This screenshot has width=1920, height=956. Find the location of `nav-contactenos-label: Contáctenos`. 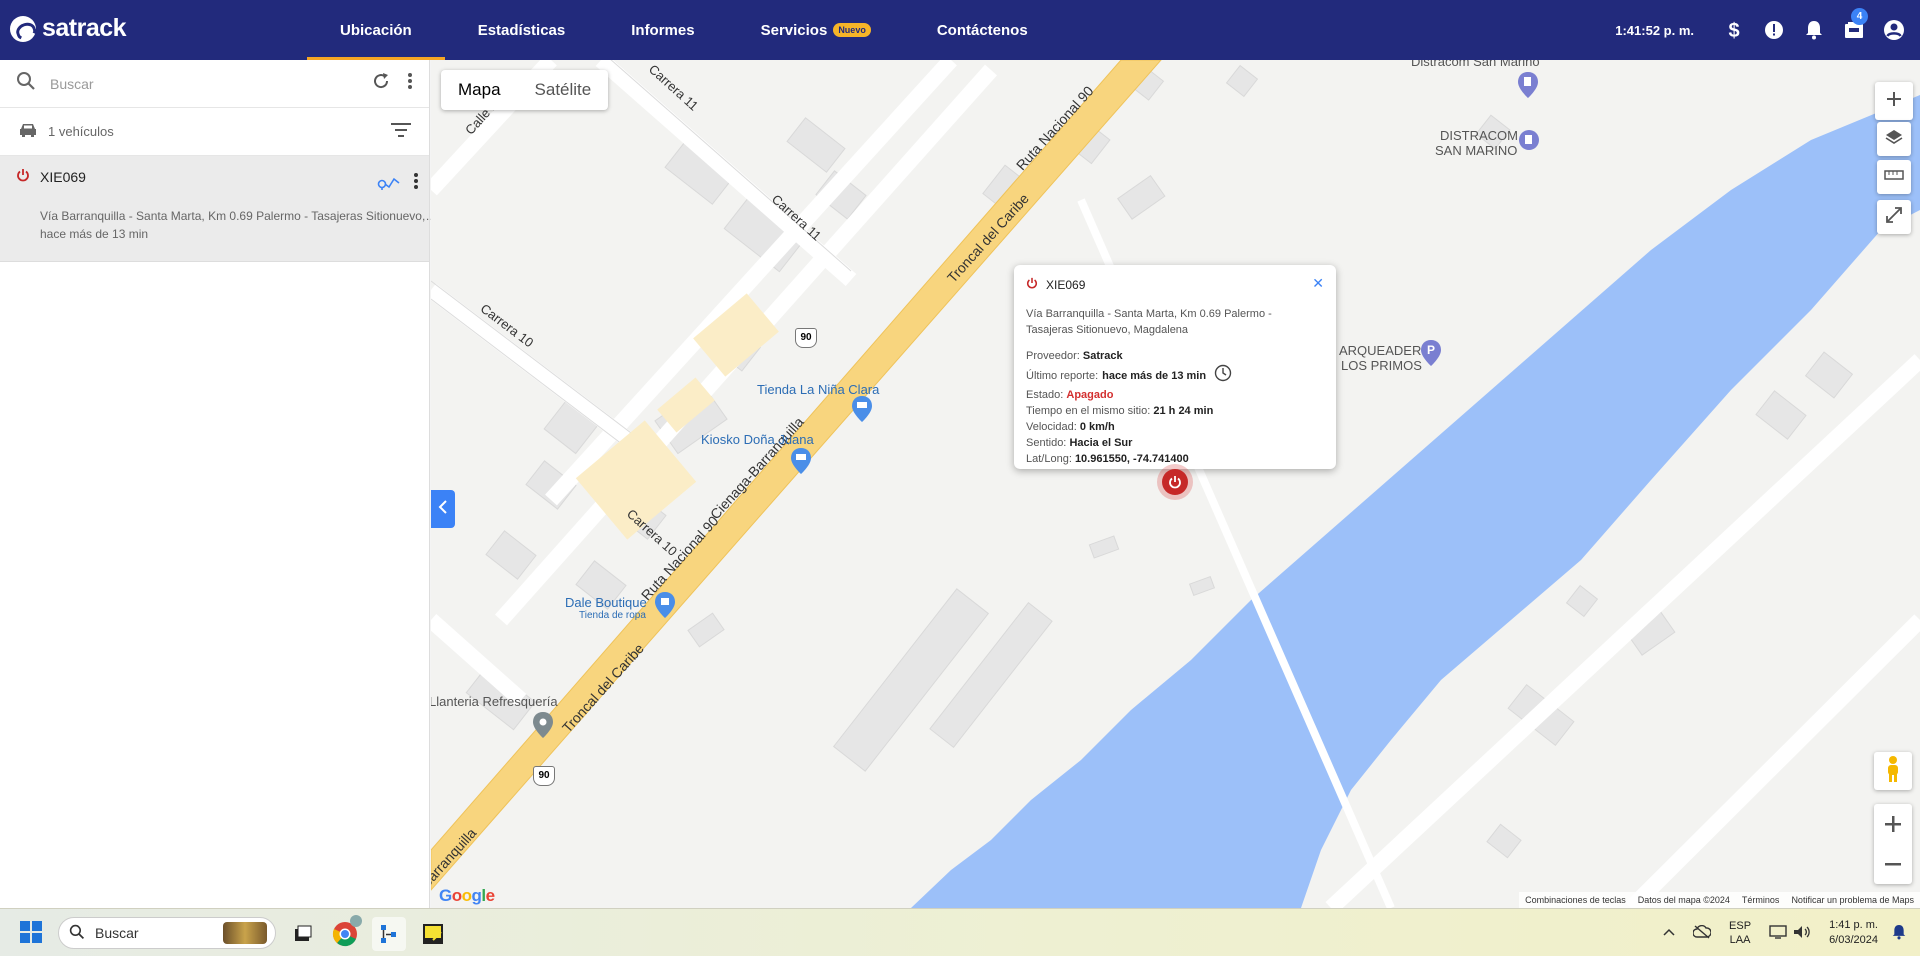

nav-contactenos-label: Contáctenos is located at coordinates (982, 30).